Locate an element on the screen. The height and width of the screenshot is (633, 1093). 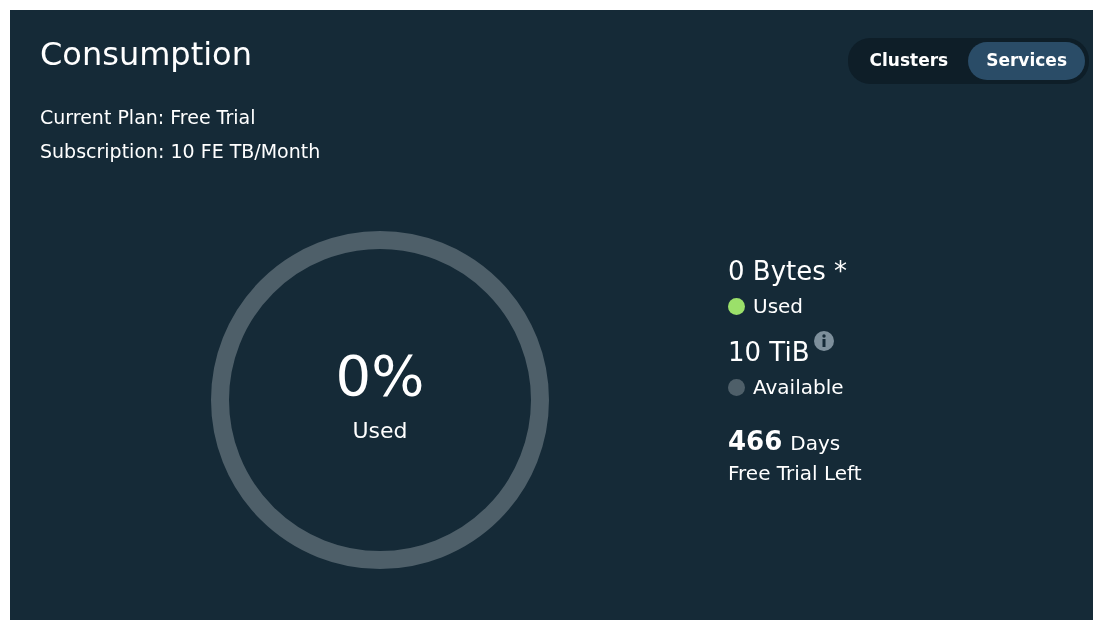
days-unit: Days is located at coordinates (815, 444).